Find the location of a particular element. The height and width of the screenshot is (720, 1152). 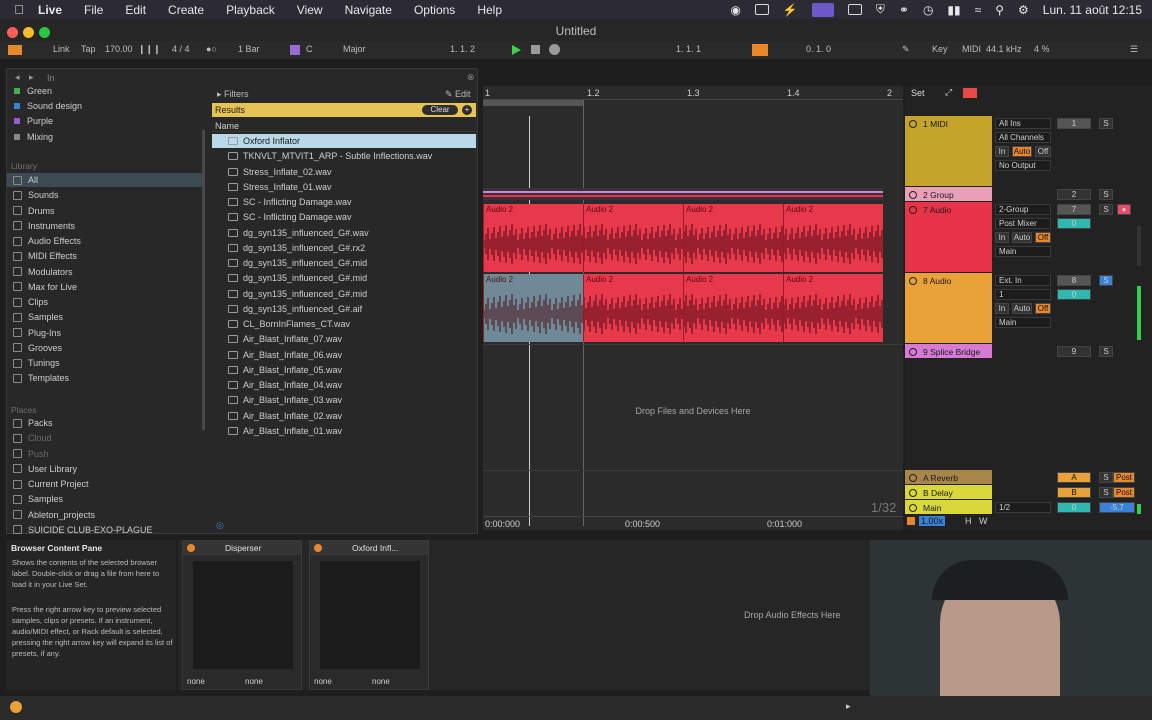

track-7-arm: ● is located at coordinates (1124, 209).